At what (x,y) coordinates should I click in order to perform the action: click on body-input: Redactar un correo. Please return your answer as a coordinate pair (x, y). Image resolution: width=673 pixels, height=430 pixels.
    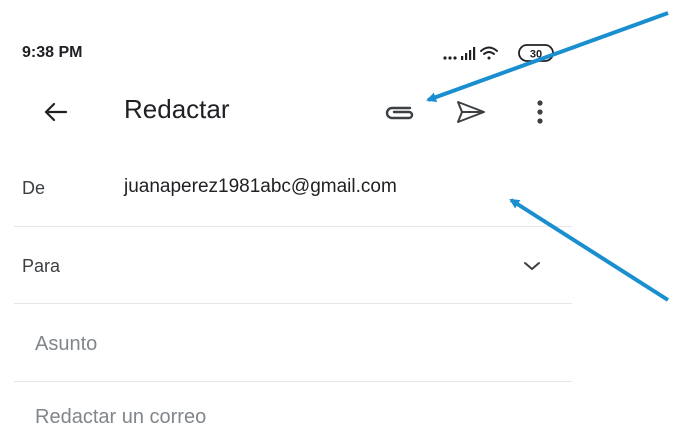
    Looking at the image, I should click on (120, 417).